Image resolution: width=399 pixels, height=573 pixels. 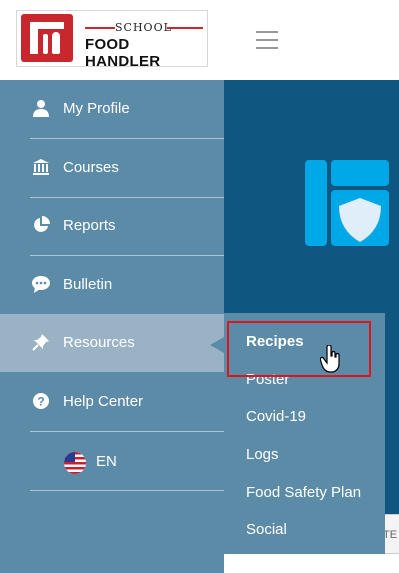 What do you see at coordinates (262, 454) in the screenshot?
I see `submenu-item-logs: Logs` at bounding box center [262, 454].